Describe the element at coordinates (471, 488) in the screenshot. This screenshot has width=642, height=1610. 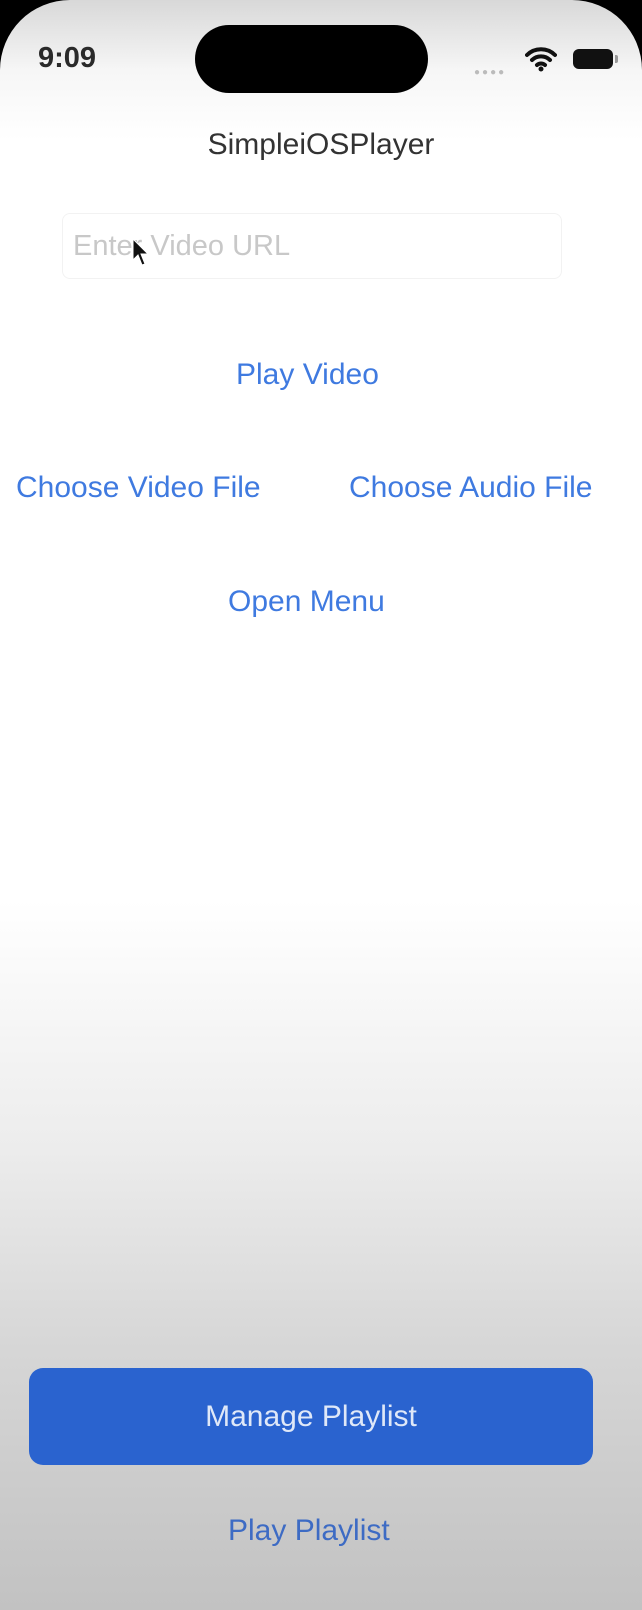
I see `choose-audio-file-button: Choose Audio File` at that location.